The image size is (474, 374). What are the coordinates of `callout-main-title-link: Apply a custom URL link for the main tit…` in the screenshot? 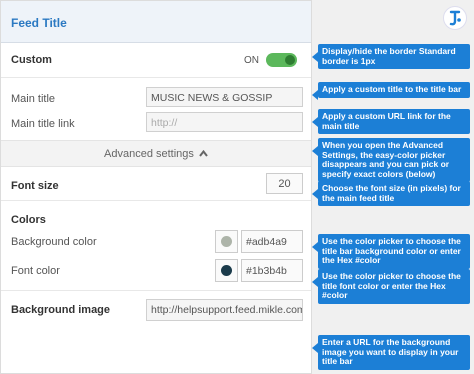 It's located at (391, 121).